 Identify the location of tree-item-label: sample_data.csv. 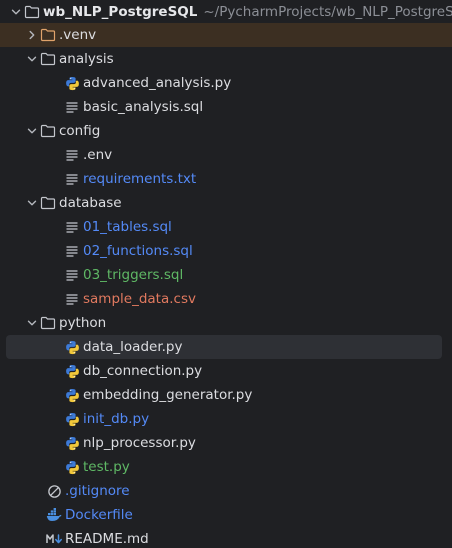
(139, 299).